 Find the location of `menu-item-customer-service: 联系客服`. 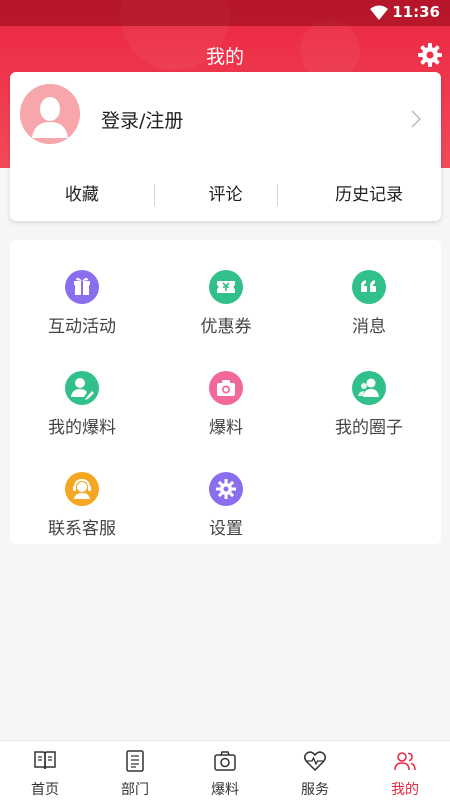

menu-item-customer-service: 联系客服 is located at coordinates (82, 490).